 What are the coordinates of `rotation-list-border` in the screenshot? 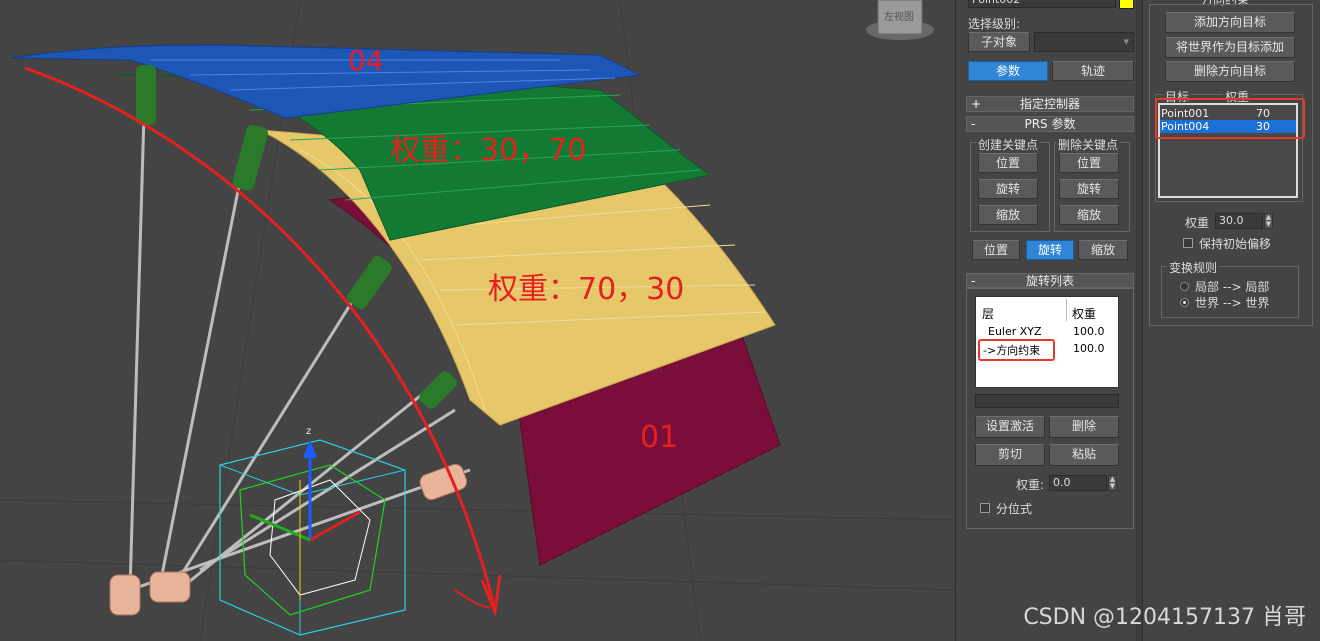 It's located at (1050, 408).